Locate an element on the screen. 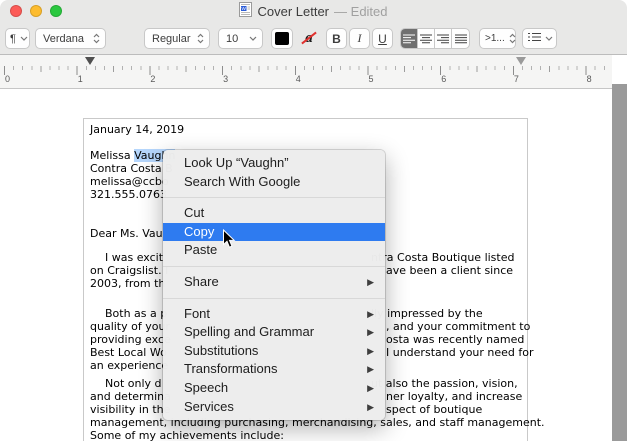  font-size-value: 10 is located at coordinates (232, 38).